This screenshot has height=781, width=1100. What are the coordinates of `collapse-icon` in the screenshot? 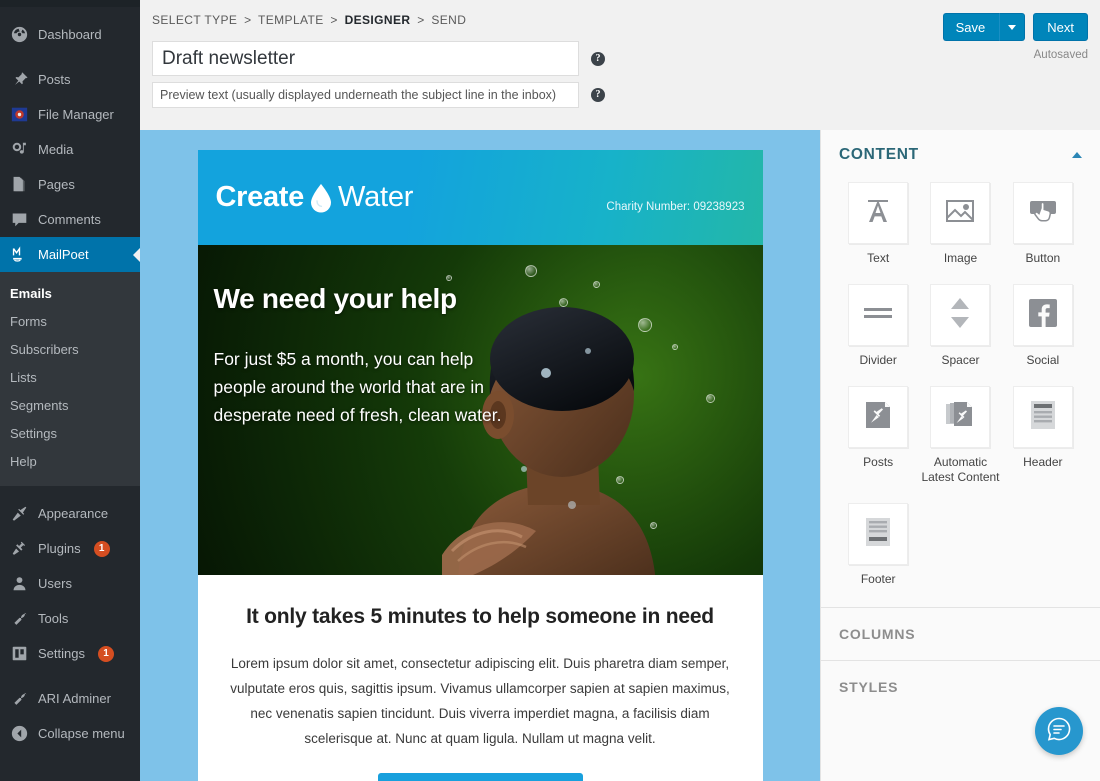 It's located at (19, 733).